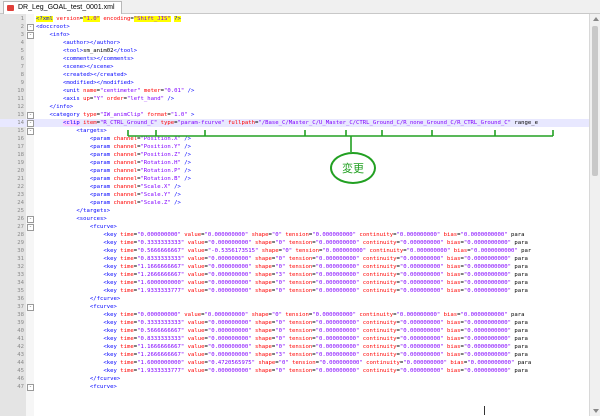  Describe the element at coordinates (294, 211) in the screenshot. I see `code-line: 25 </targets>` at that location.